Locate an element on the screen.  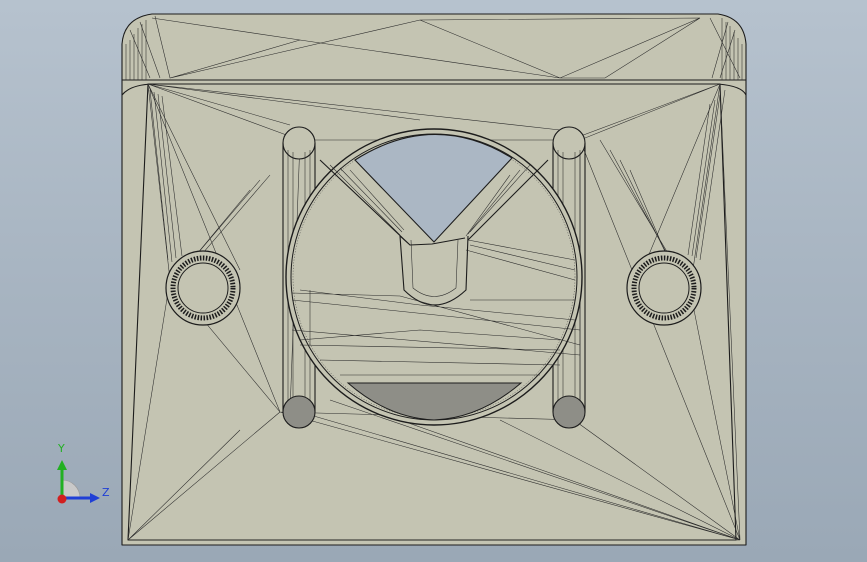
triad-y-label: Y is located at coordinates (61, 448).